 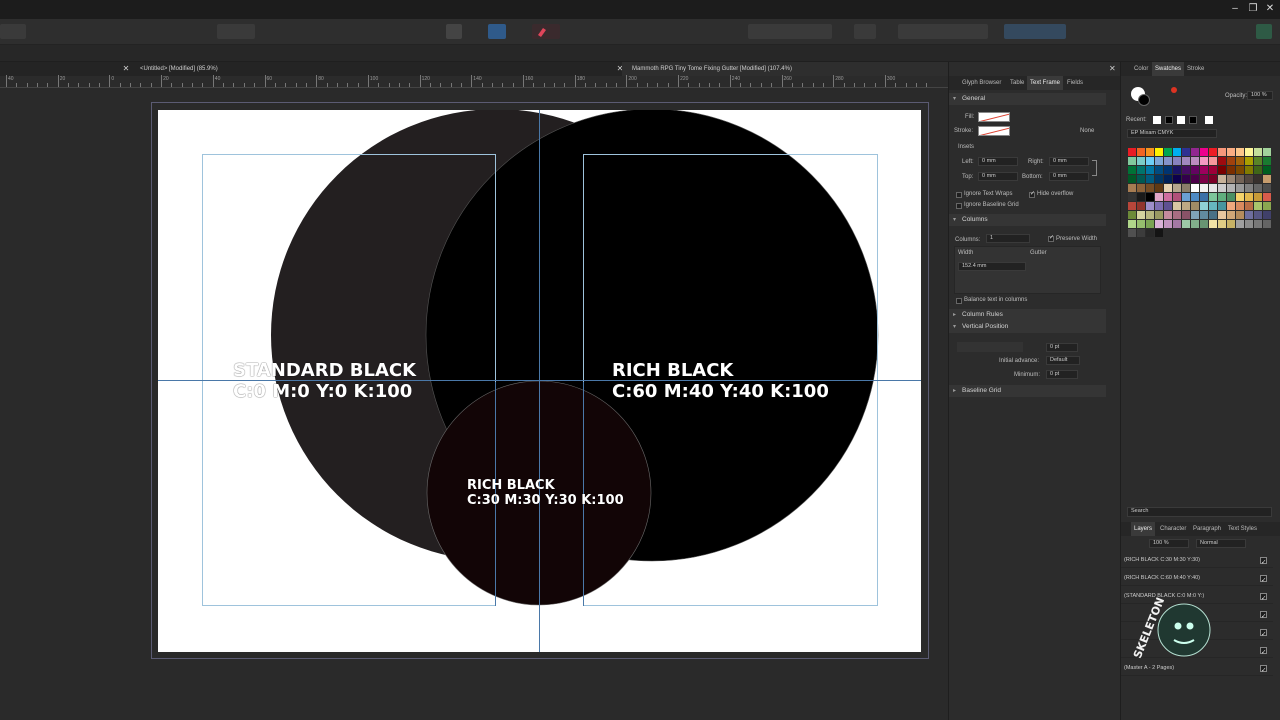 What do you see at coordinates (998, 176) in the screenshot?
I see `top-inset-field: 0 mm` at bounding box center [998, 176].